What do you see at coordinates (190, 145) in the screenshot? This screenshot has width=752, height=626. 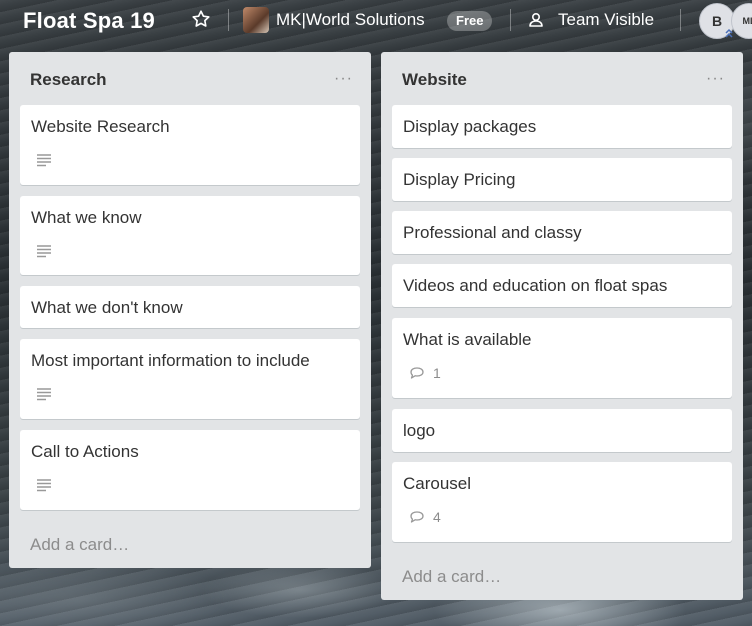 I see `list-card: Website Research` at bounding box center [190, 145].